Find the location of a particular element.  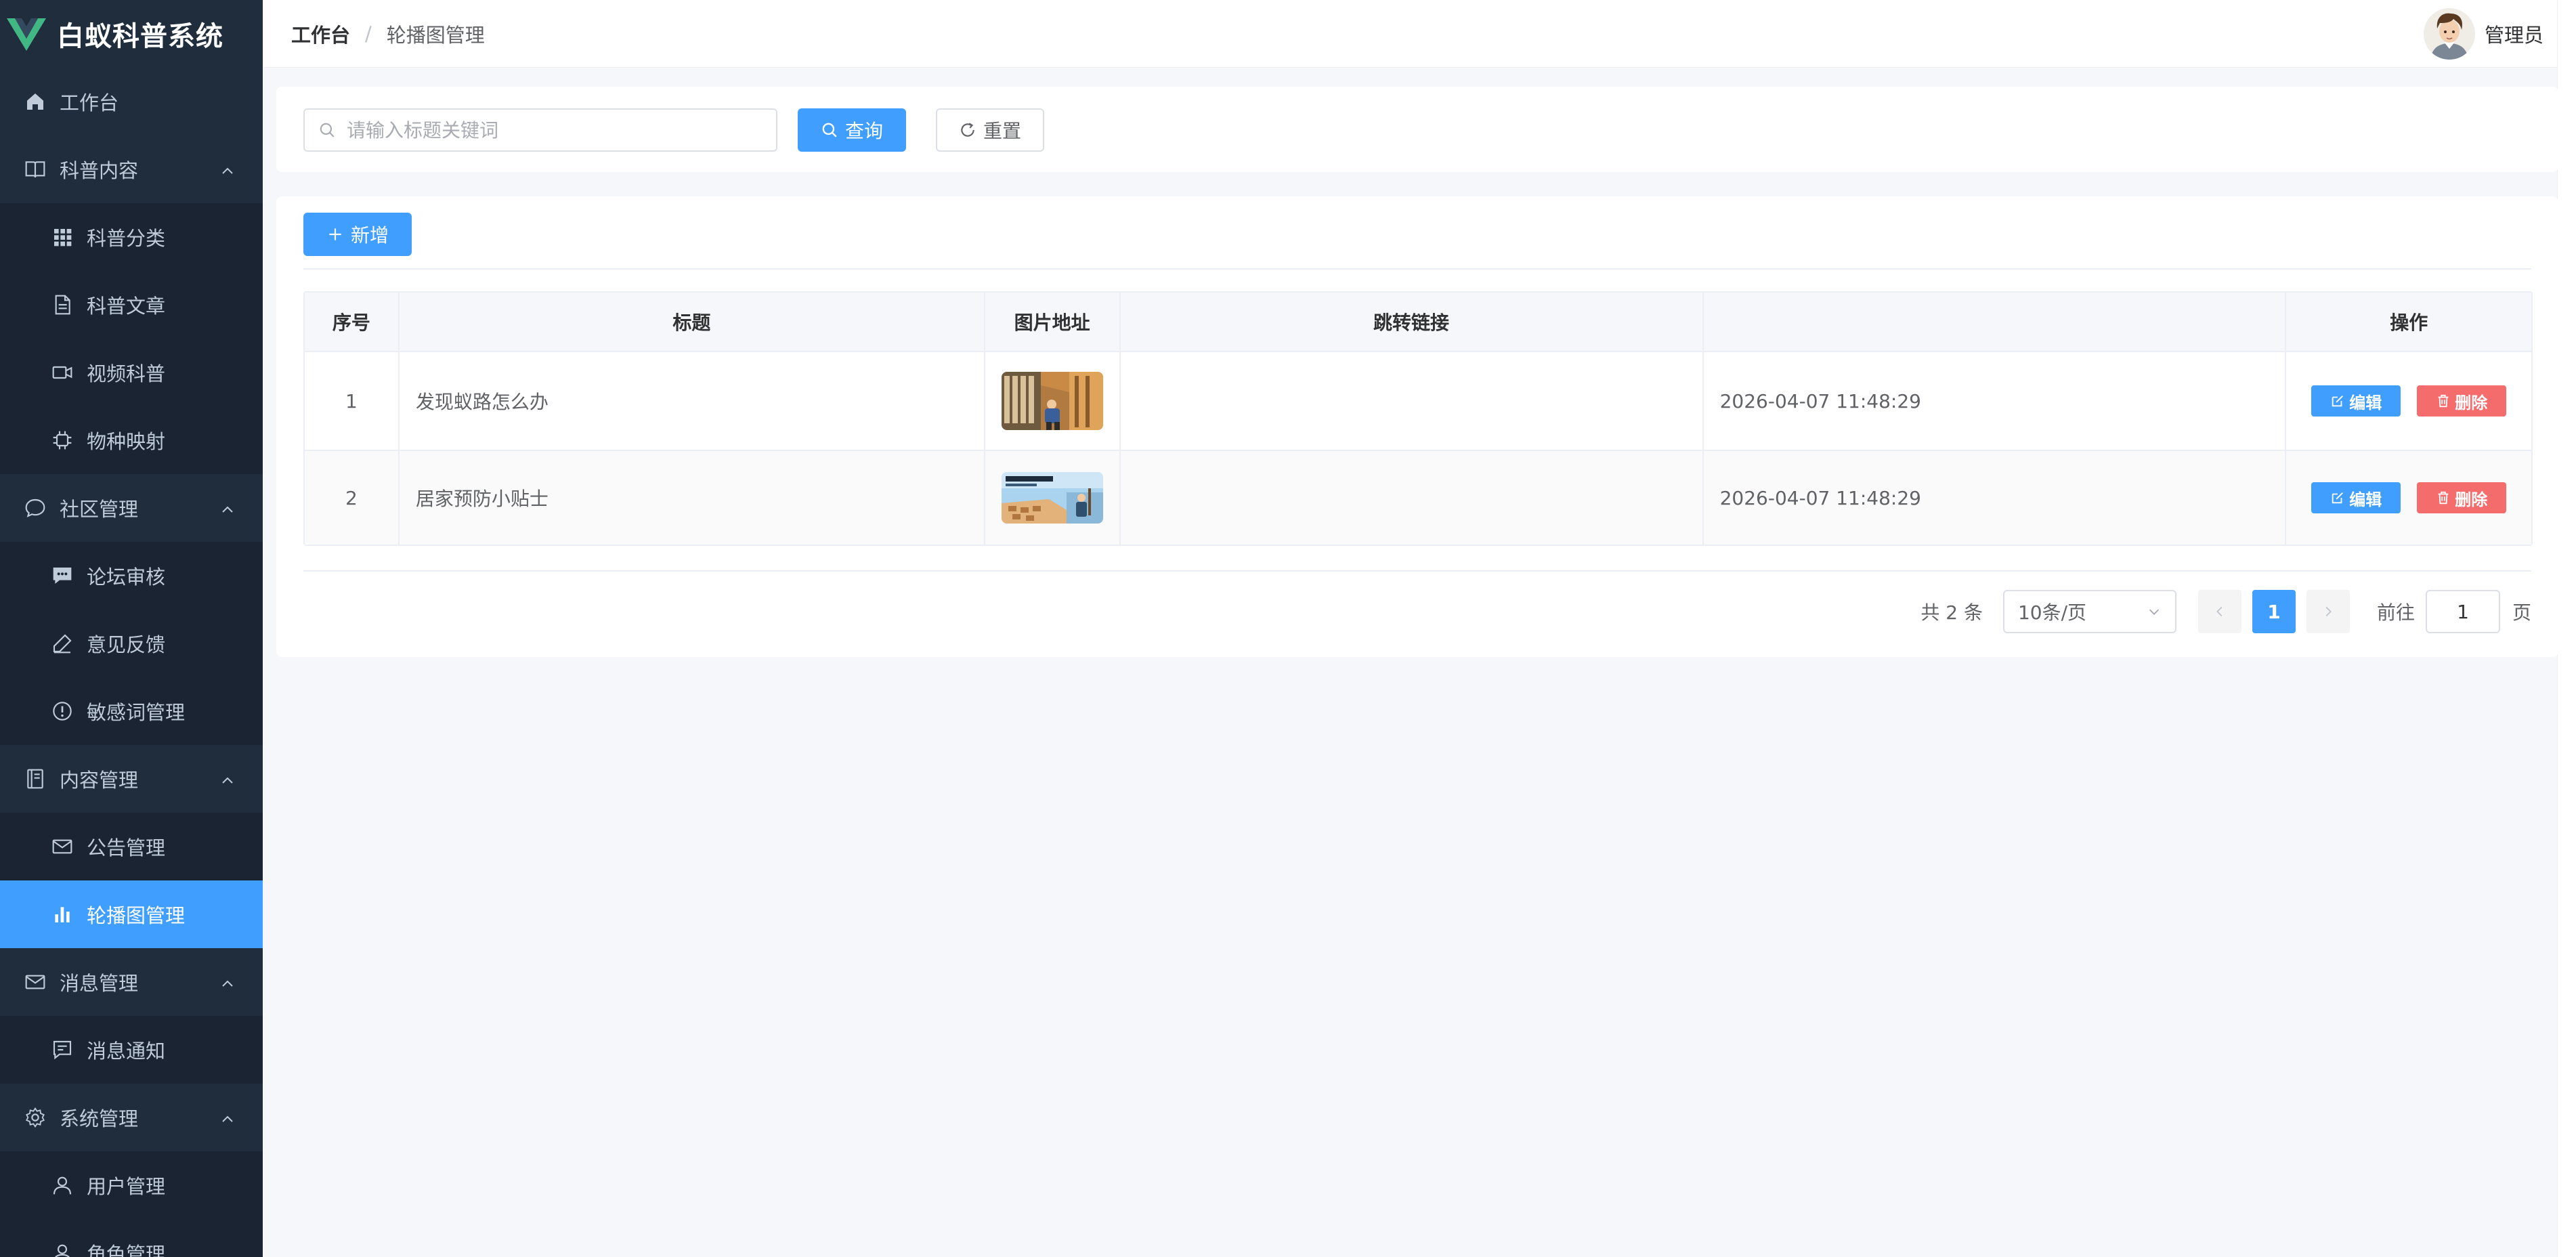

sidebar-item-roles: 角色管理 is located at coordinates (131, 1238).